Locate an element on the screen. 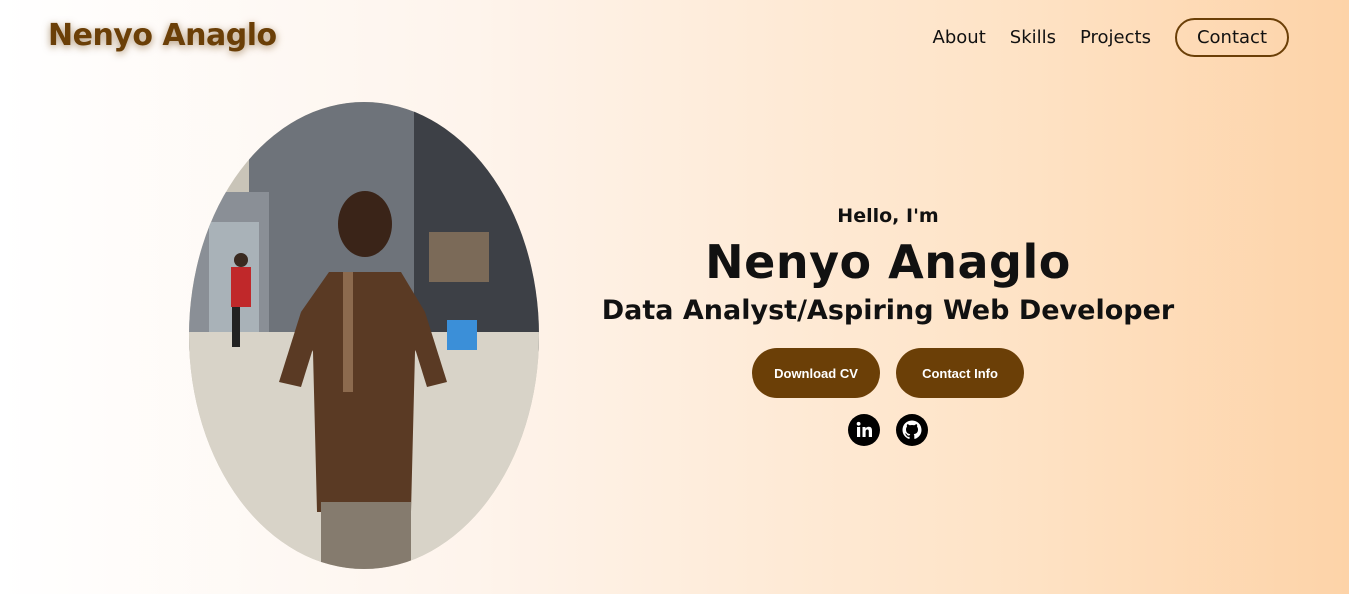 This screenshot has width=1349, height=594. linkedin-icon is located at coordinates (864, 430).